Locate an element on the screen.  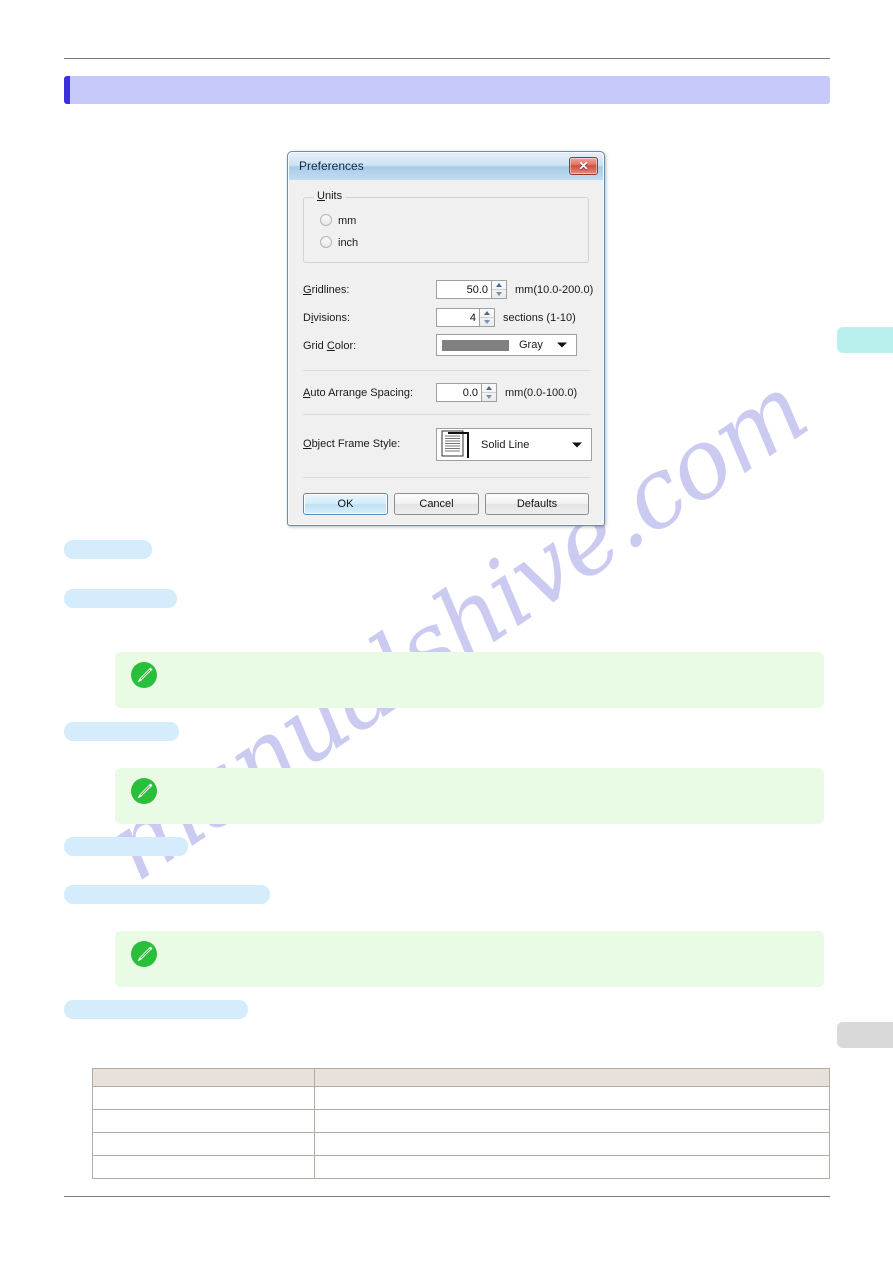
close-icon-glyph: ✕ is located at coordinates (583, 166).